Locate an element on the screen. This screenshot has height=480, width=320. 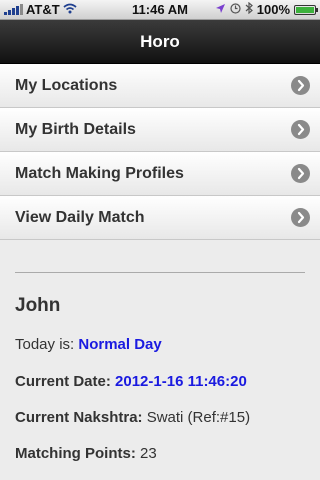
menu-item-view-daily-match: View Daily Match is located at coordinates (160, 218).